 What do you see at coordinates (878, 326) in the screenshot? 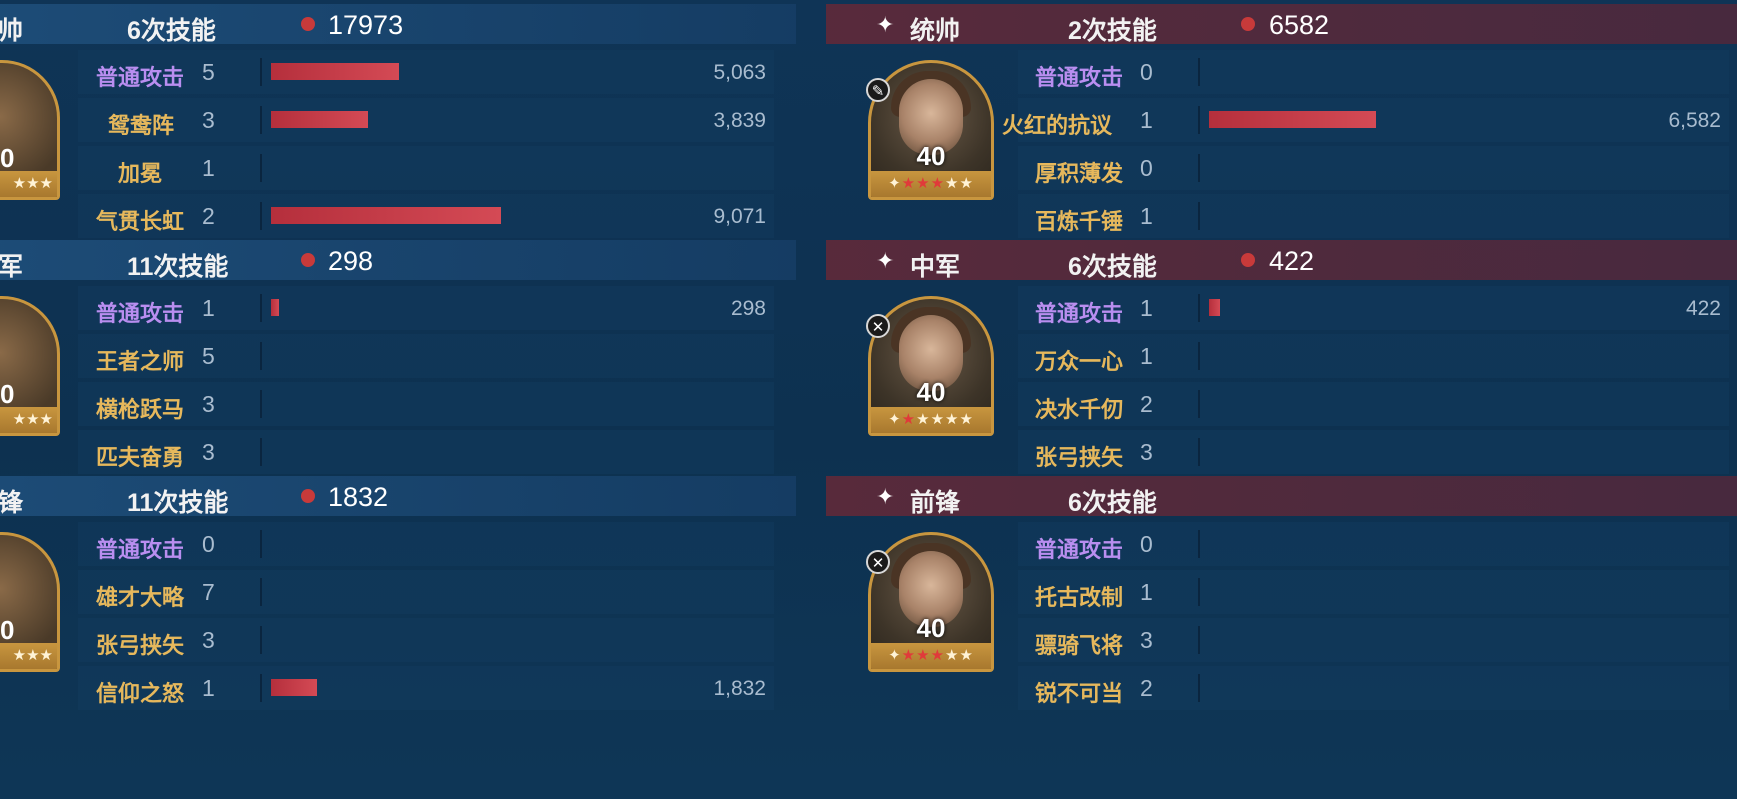
I see `crossed-swords-icon: ✕` at bounding box center [878, 326].